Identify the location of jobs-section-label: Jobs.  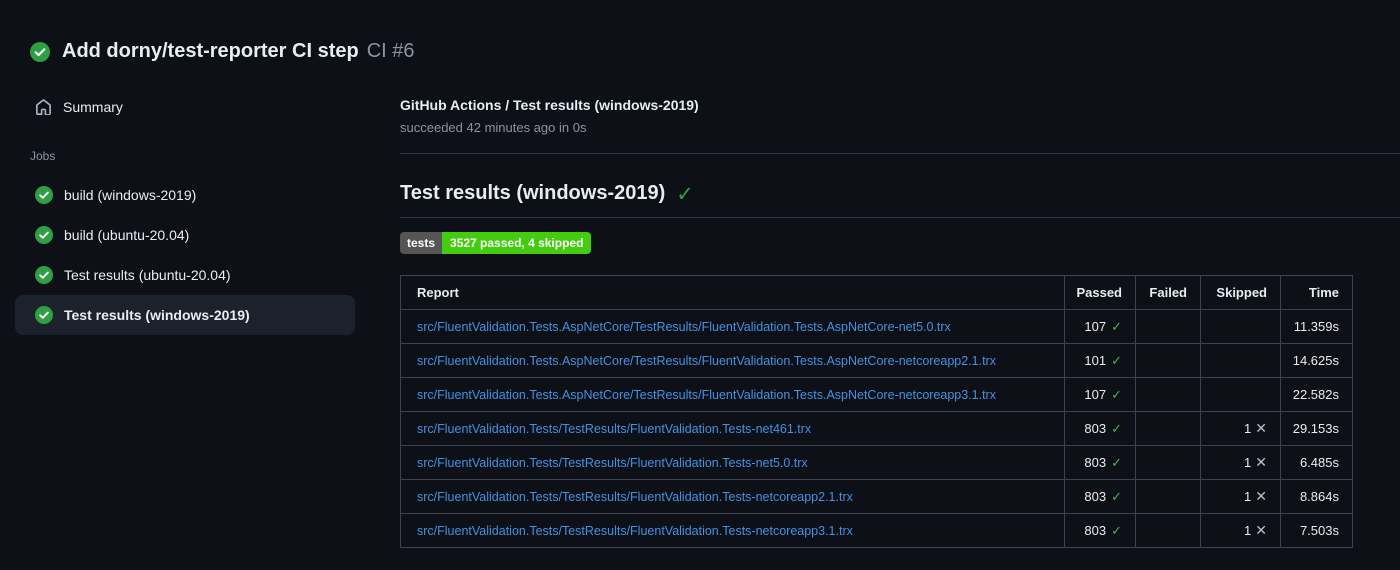
(43, 156).